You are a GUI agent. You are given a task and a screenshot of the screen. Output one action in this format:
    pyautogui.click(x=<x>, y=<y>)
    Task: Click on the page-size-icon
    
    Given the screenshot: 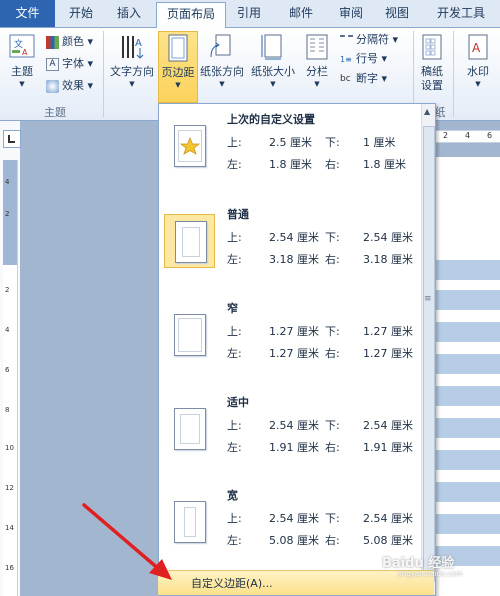 What is the action you would take?
    pyautogui.click(x=273, y=47)
    